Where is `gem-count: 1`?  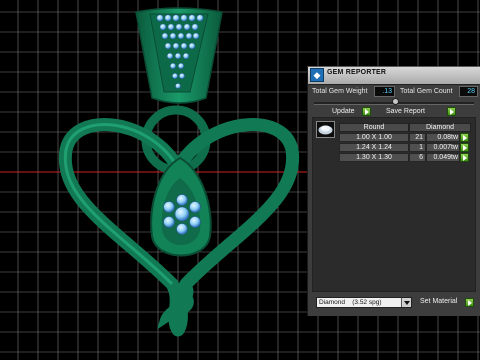
gem-count: 1 is located at coordinates (417, 147).